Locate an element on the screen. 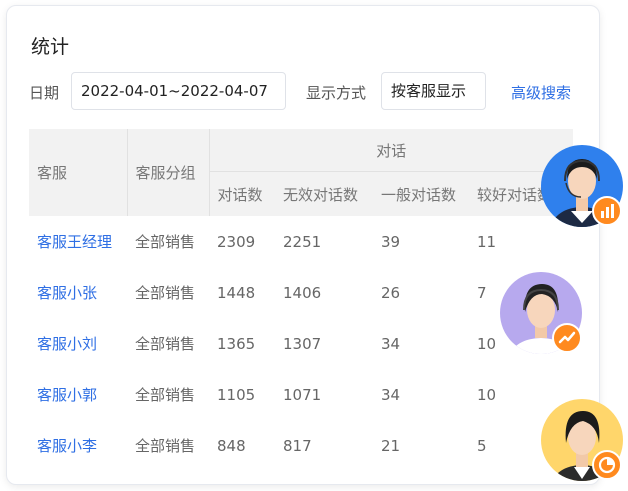 This screenshot has height=491, width=628. conversation-count-cell: 1448 is located at coordinates (236, 292).